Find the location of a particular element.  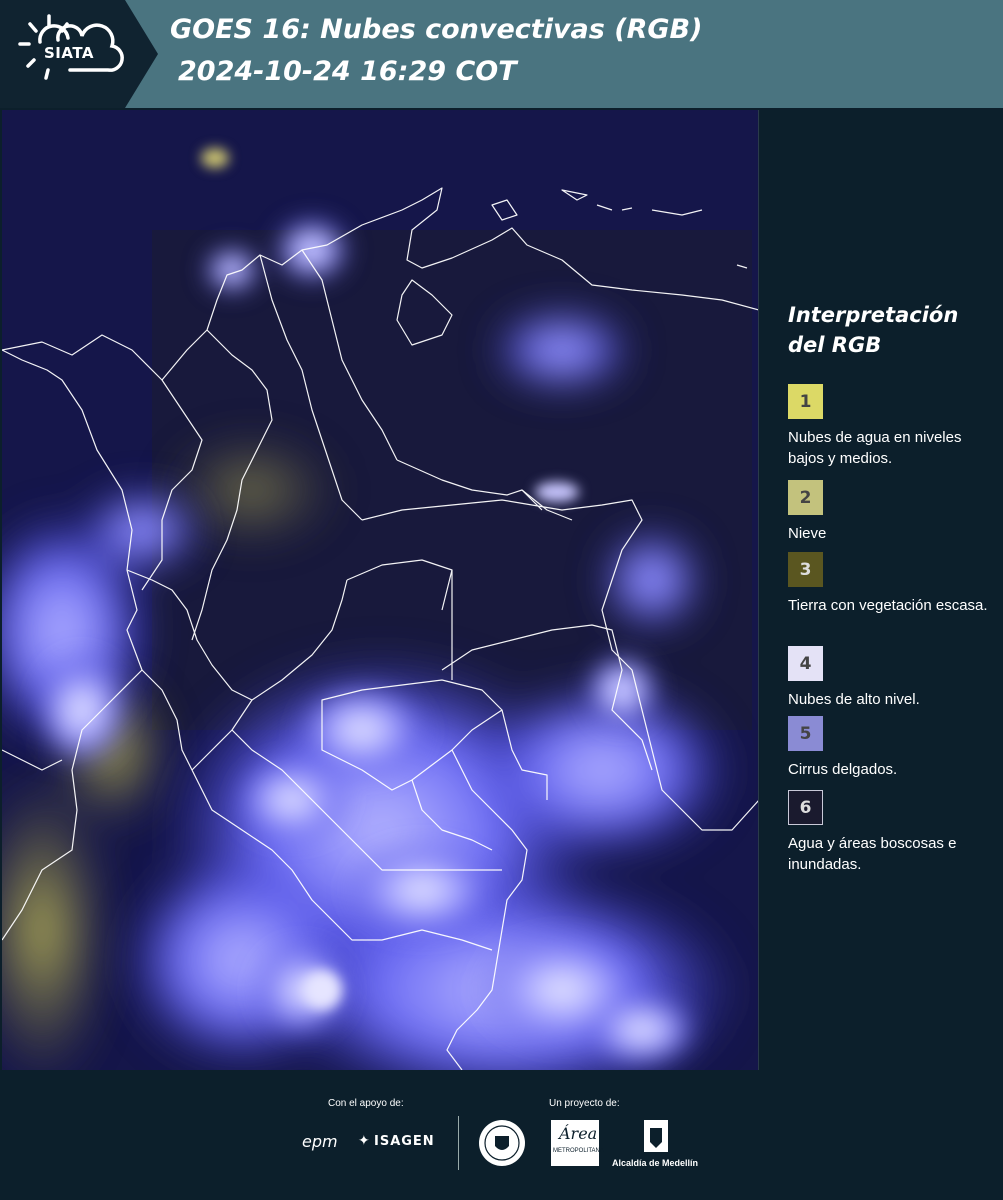

legend-item: 5 Cirrus delgados. is located at coordinates (890, 748).